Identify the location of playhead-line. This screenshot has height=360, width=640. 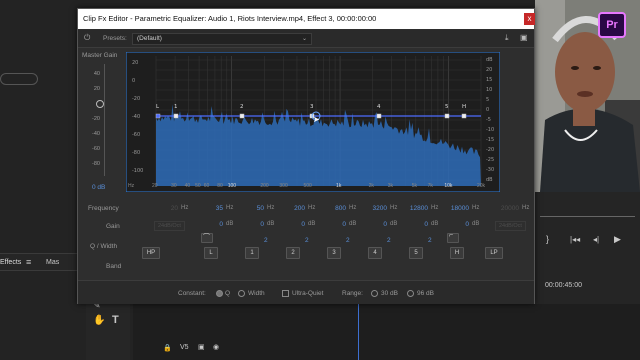
(358, 332).